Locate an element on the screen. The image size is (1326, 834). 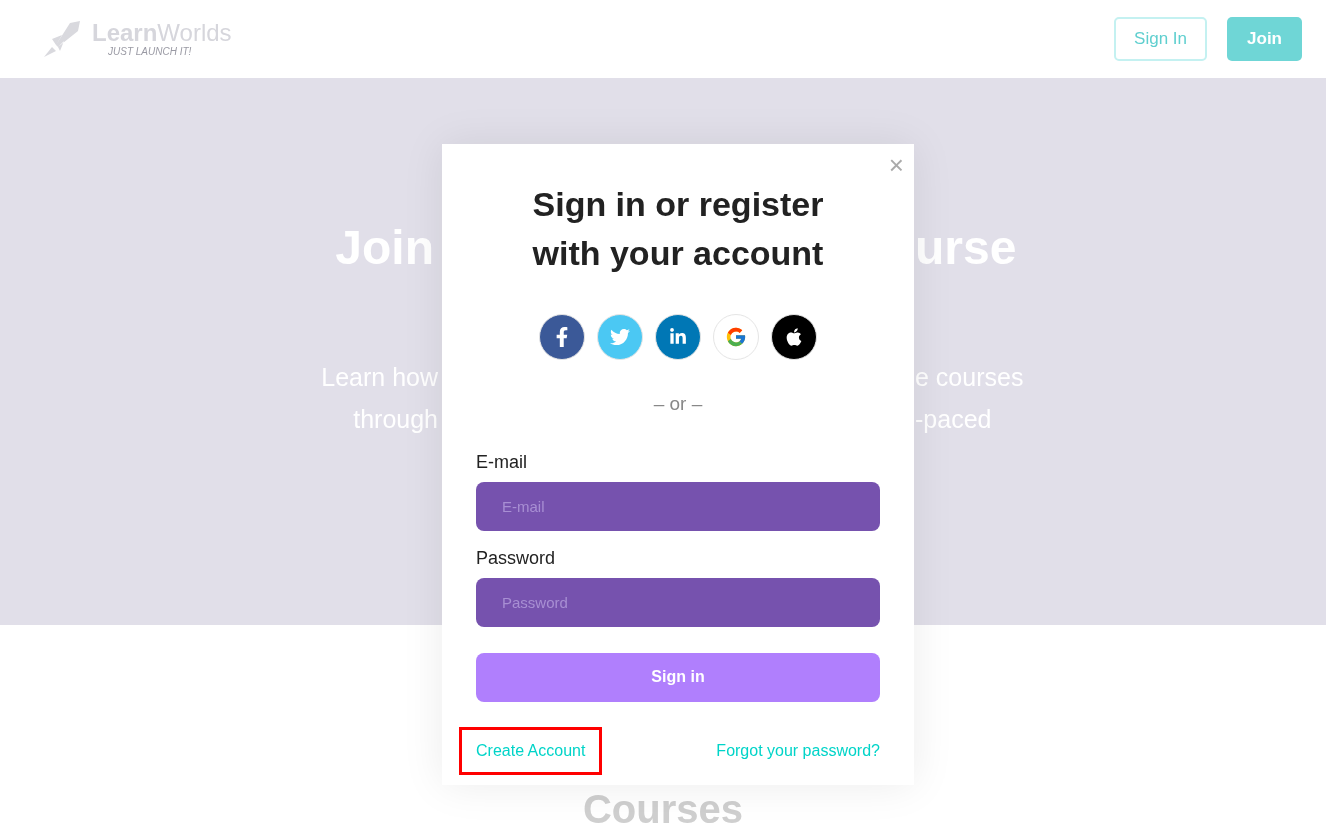
google-icon is located at coordinates (736, 337).